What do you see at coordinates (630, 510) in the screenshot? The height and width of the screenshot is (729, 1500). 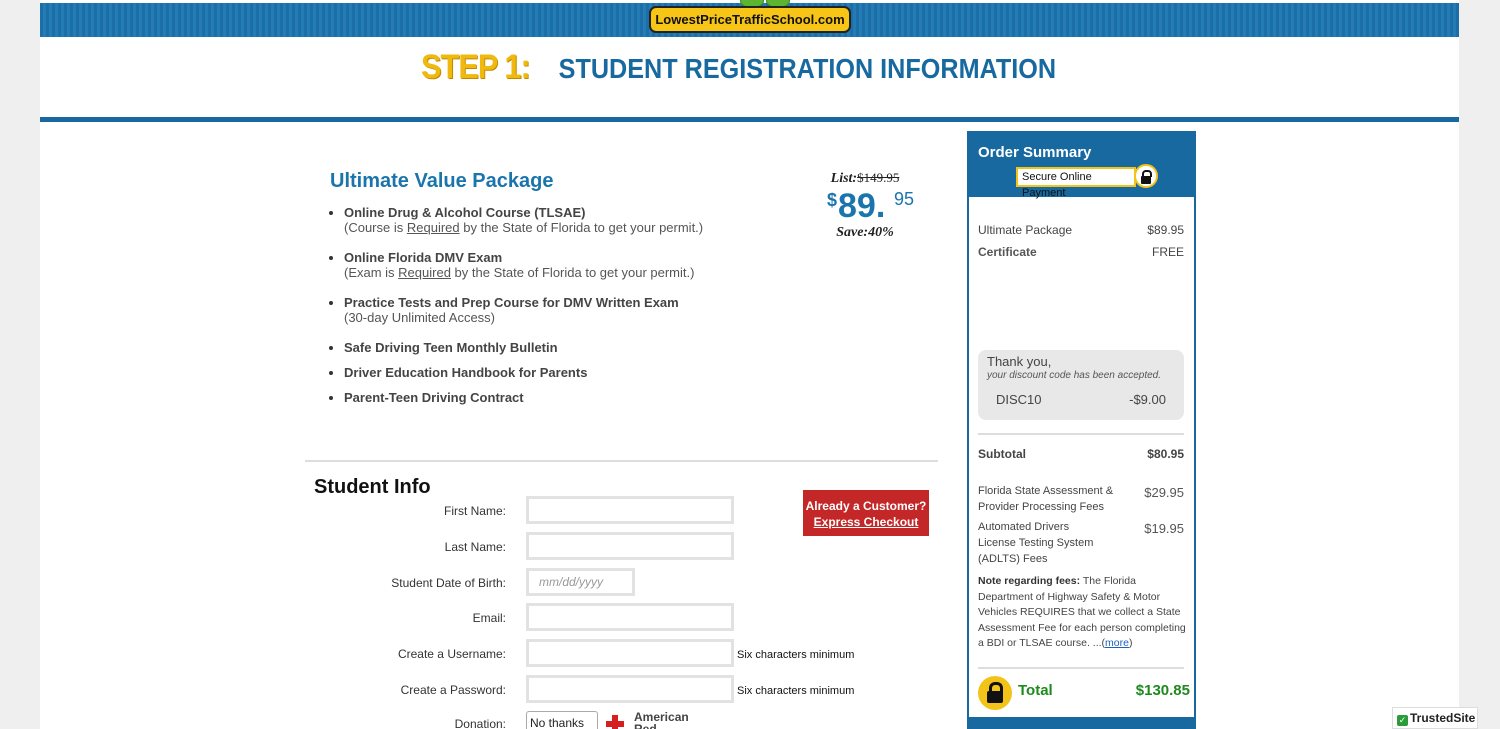 I see `first-name-field` at bounding box center [630, 510].